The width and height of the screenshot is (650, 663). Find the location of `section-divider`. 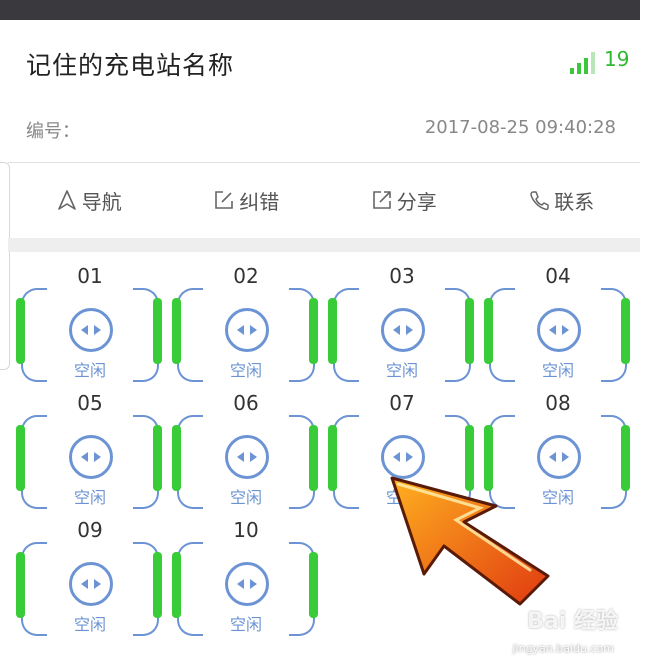

section-divider is located at coordinates (324, 245).